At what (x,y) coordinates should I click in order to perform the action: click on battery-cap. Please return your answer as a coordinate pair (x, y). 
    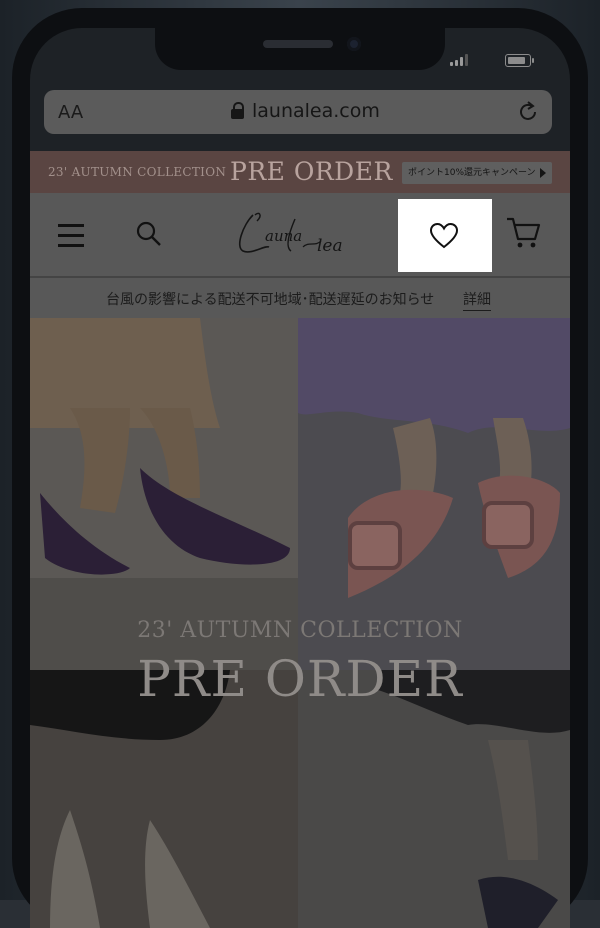
    Looking at the image, I should click on (533, 60).